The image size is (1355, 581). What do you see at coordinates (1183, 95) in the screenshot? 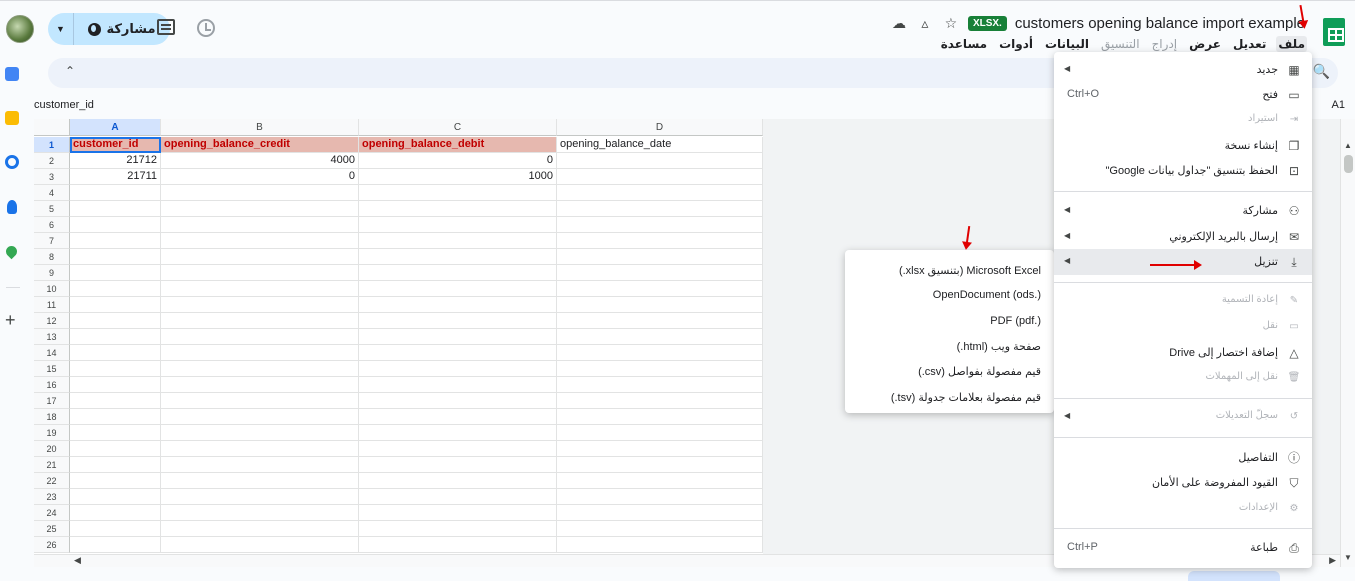
I see `menu-item-open: Ctrl+O فتح ▭` at bounding box center [1183, 95].